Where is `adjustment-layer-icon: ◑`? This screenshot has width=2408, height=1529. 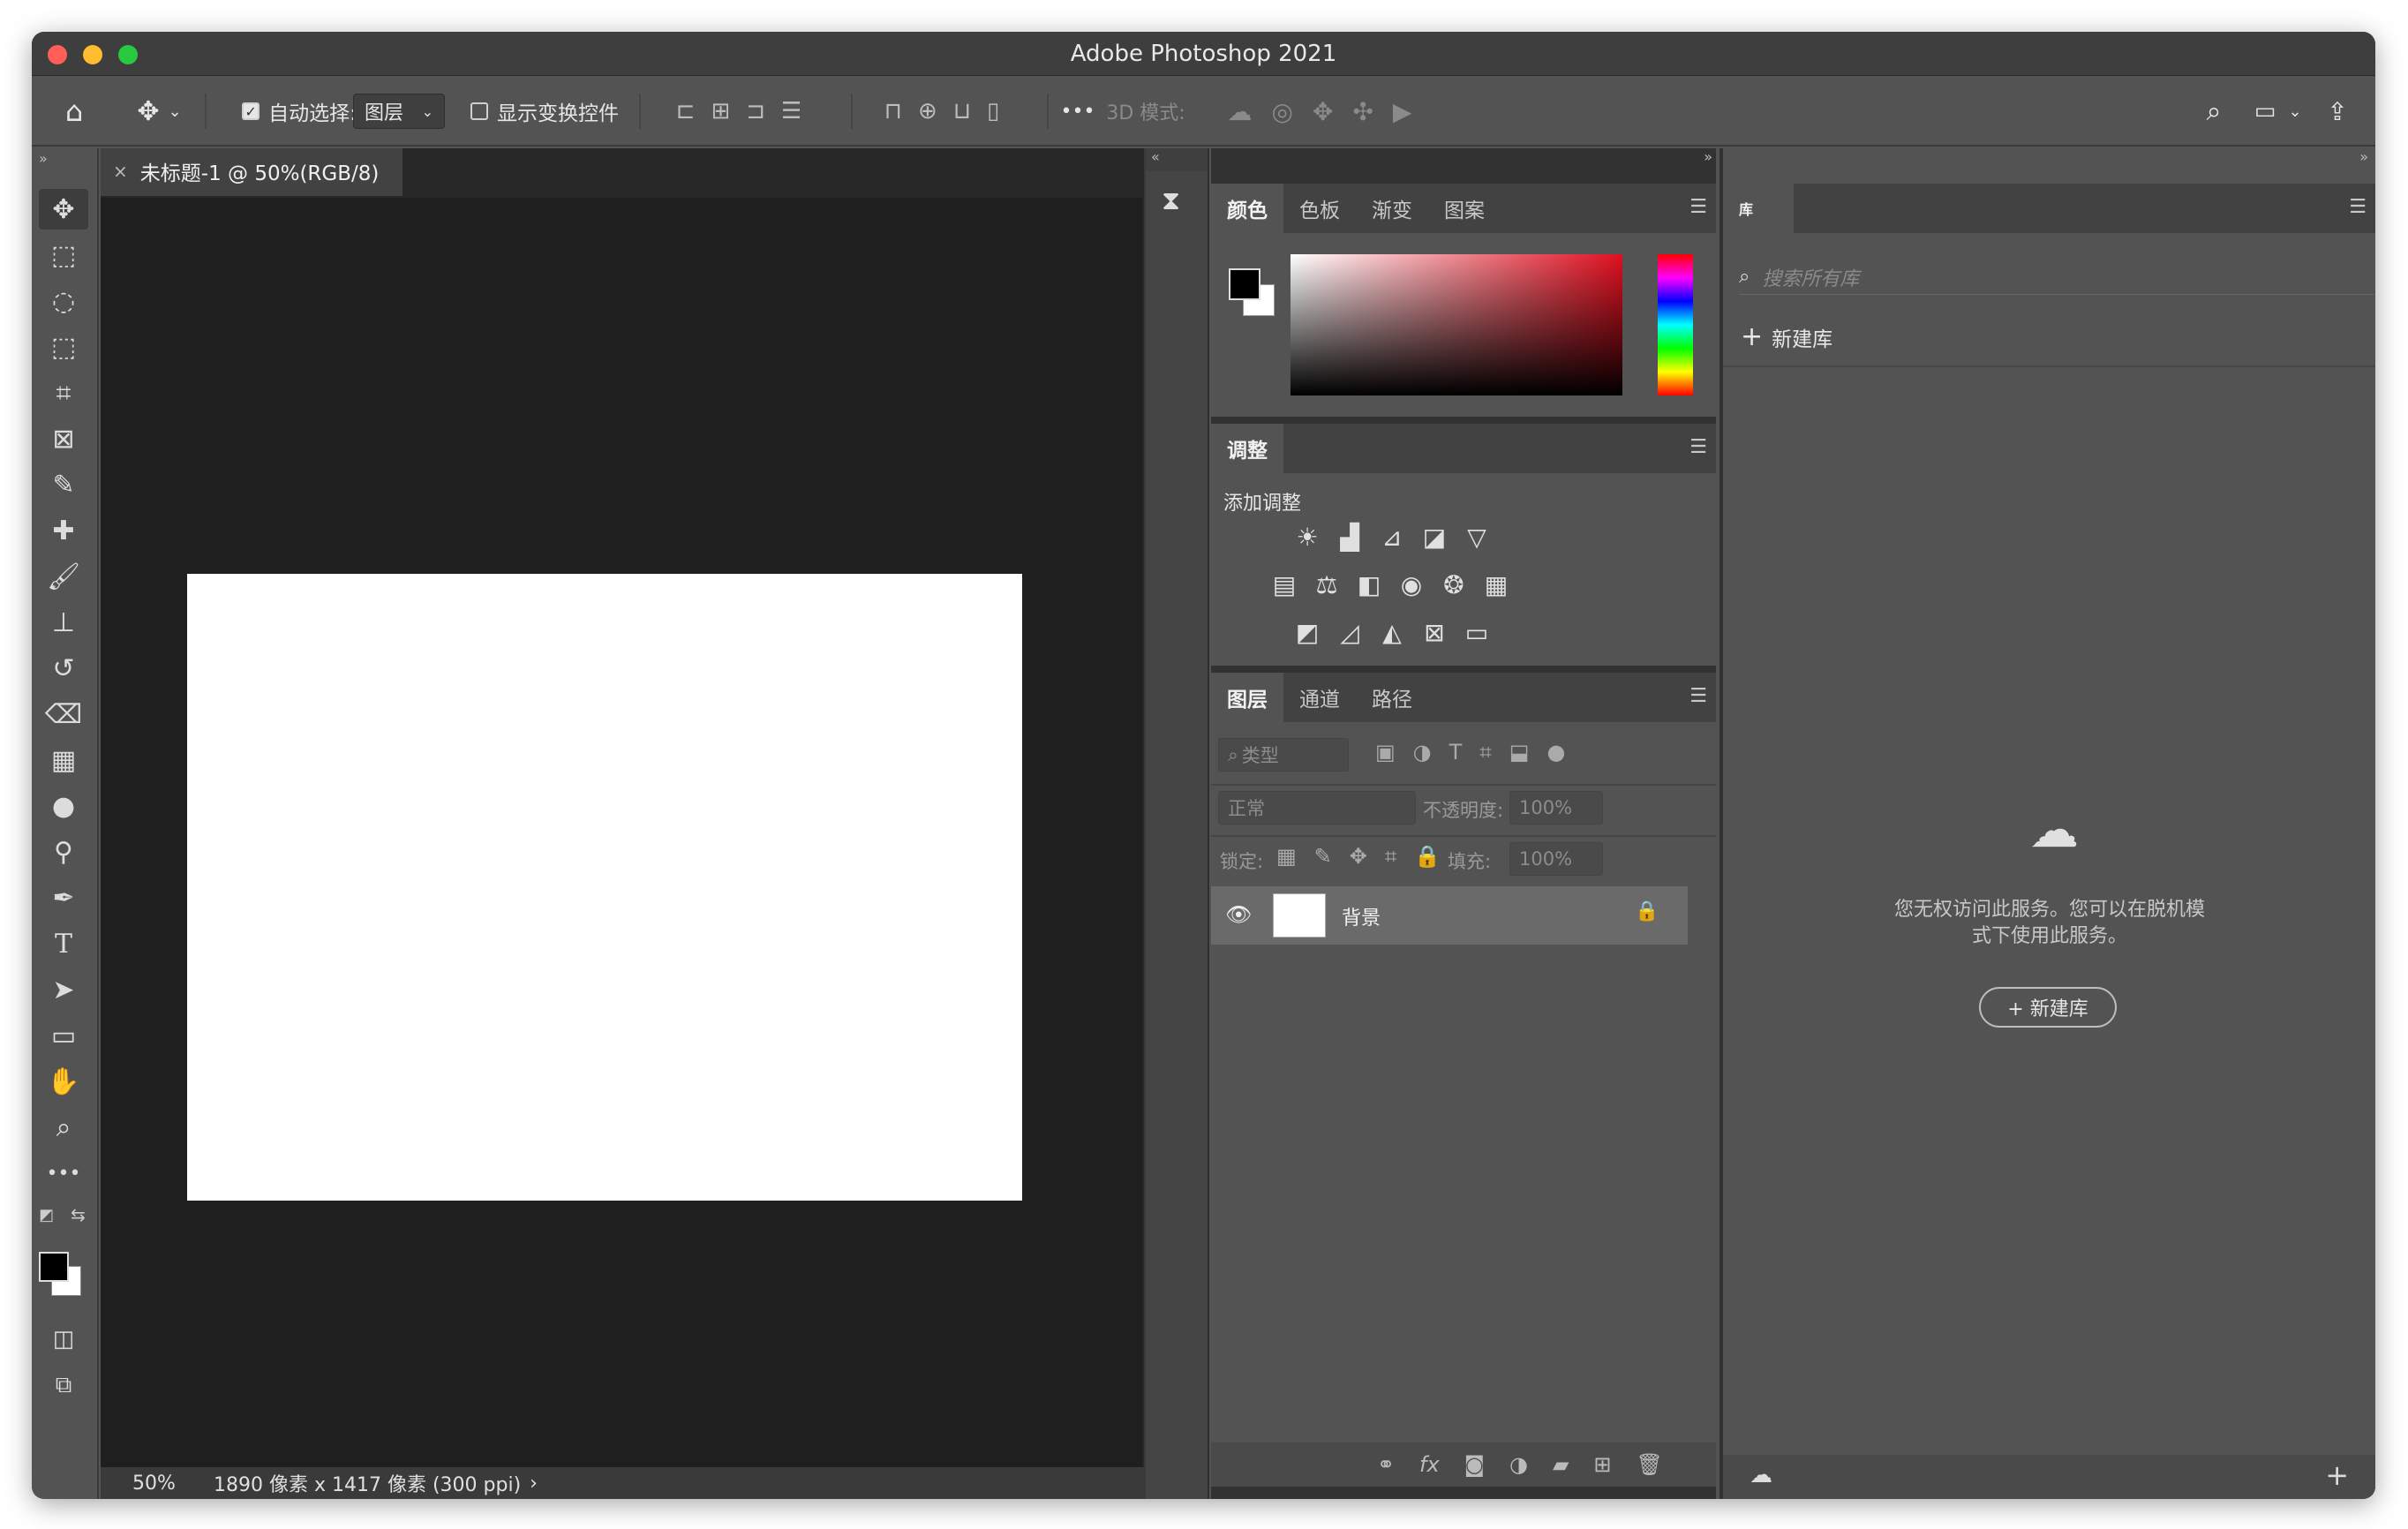
adjustment-layer-icon: ◑ is located at coordinates (1518, 1464).